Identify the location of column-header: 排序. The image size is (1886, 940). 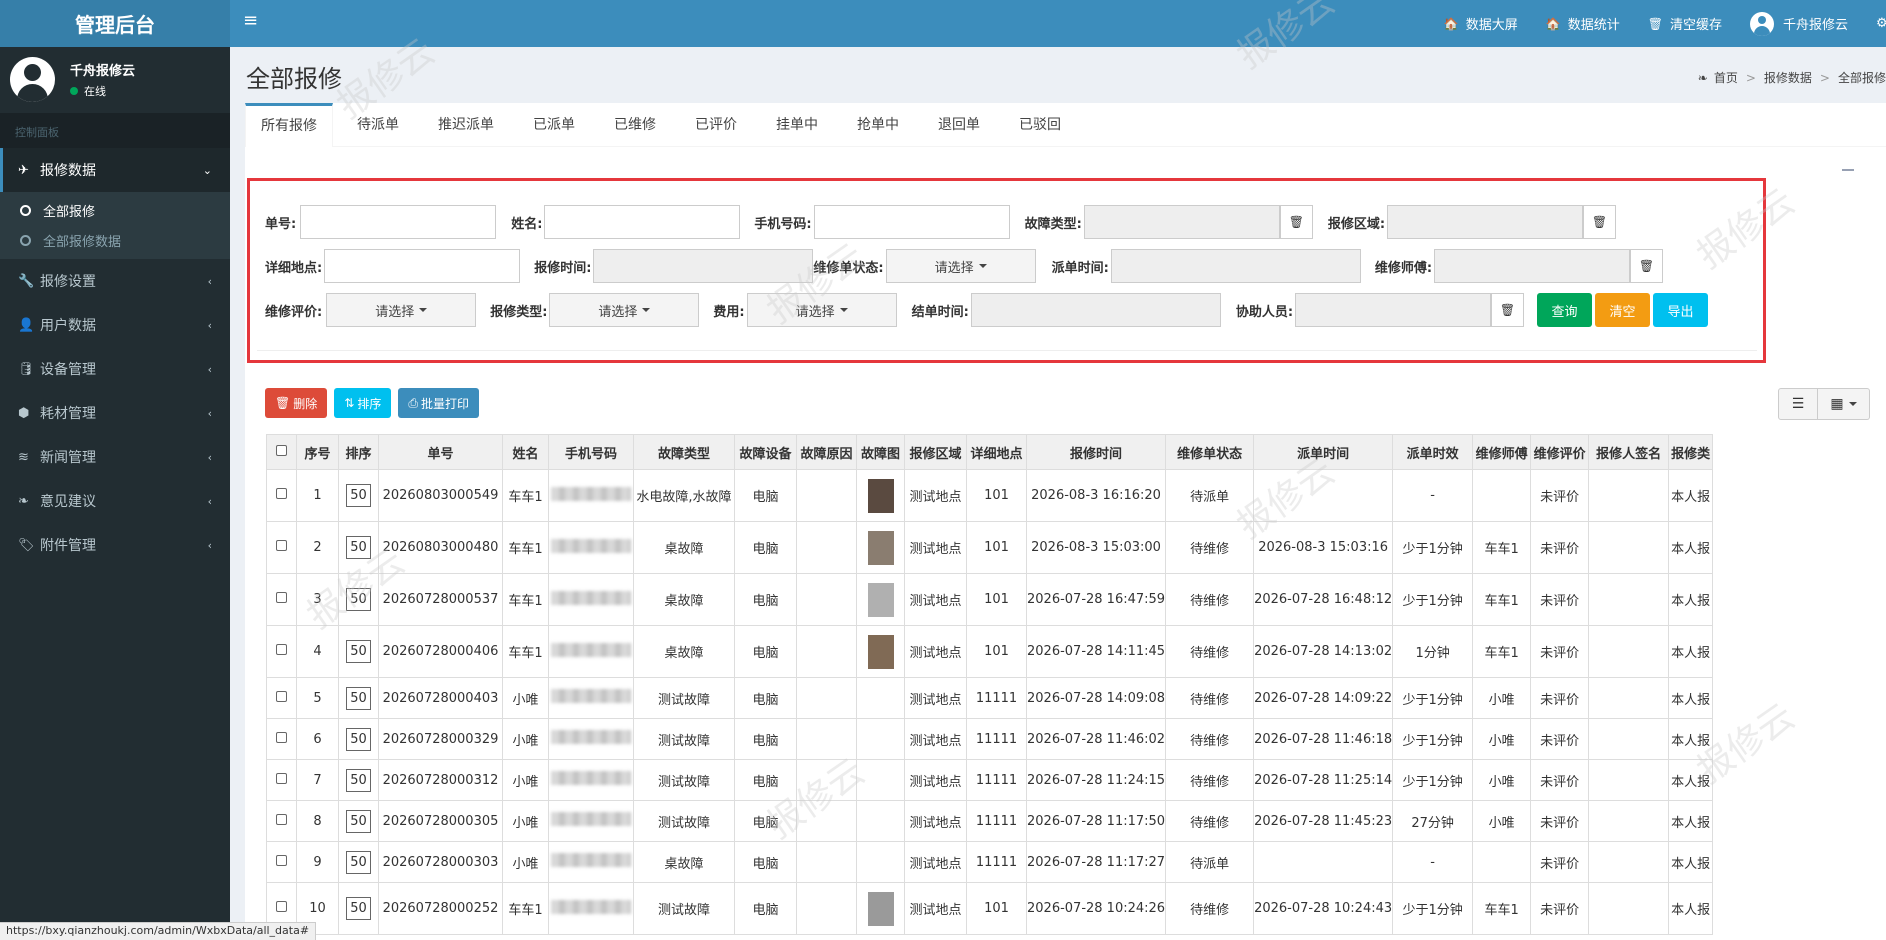
(358, 452).